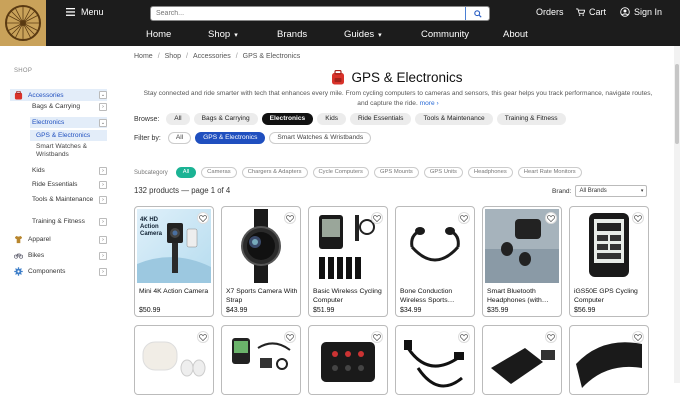 This screenshot has width=680, height=395. What do you see at coordinates (531, 119) in the screenshot?
I see `browse-pill-training-fitness: Training & Fitness` at bounding box center [531, 119].